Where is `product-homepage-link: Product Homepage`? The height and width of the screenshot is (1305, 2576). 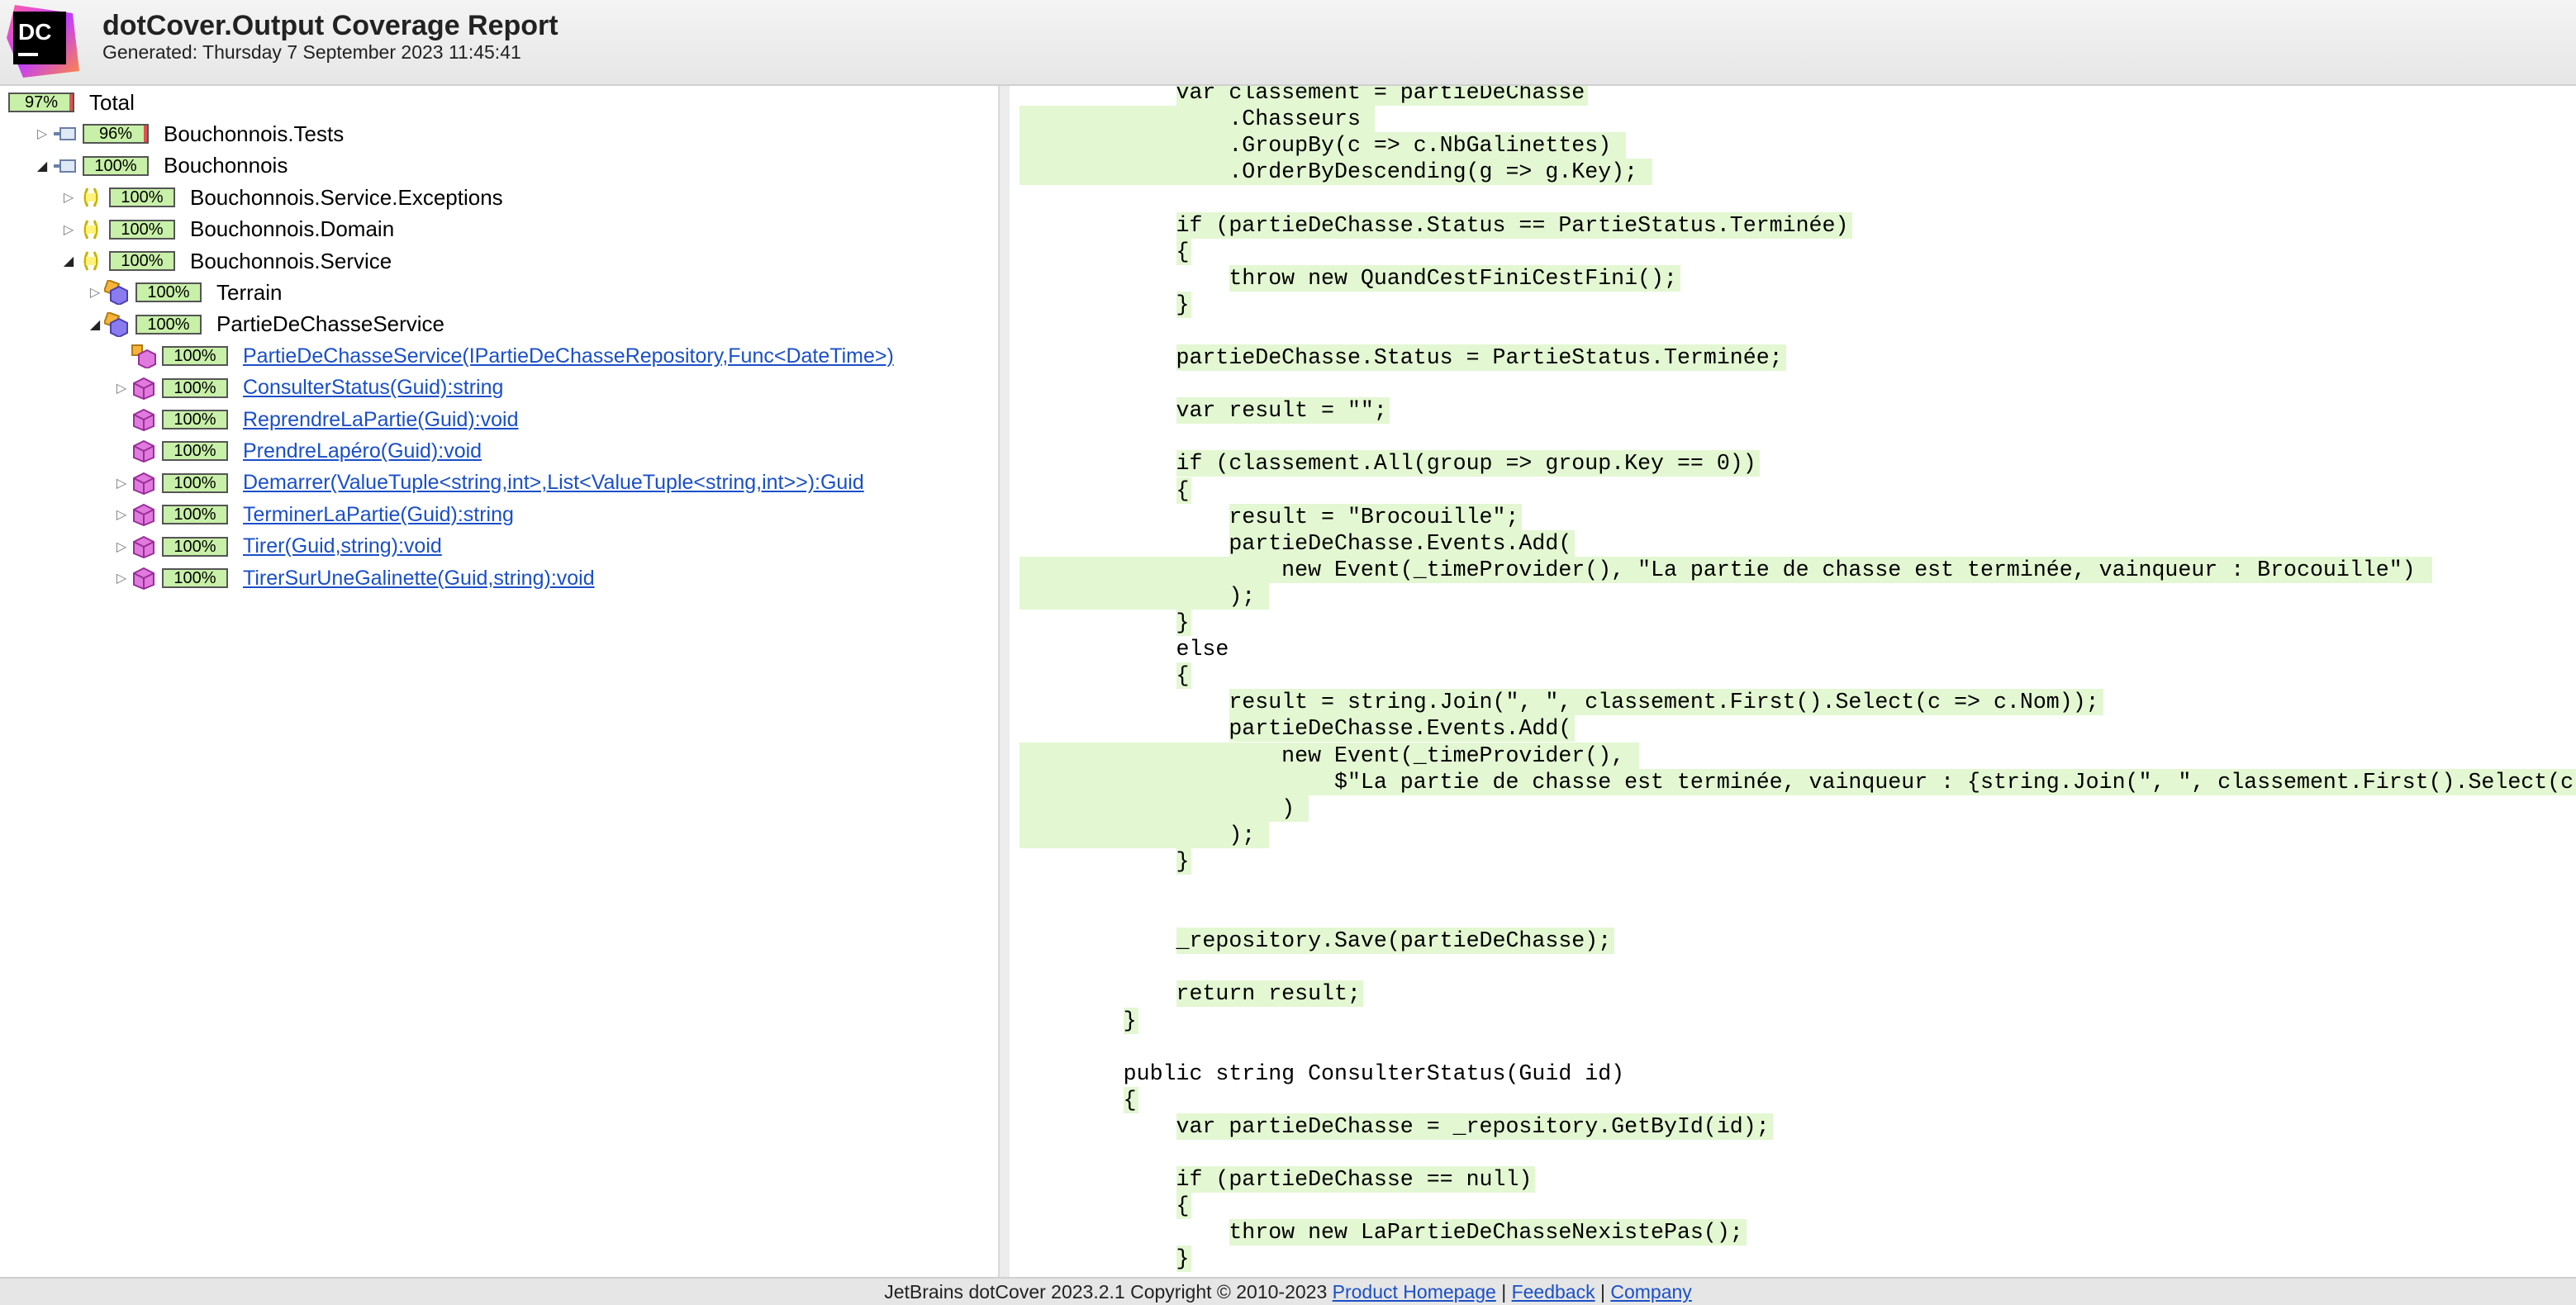 product-homepage-link: Product Homepage is located at coordinates (1414, 1292).